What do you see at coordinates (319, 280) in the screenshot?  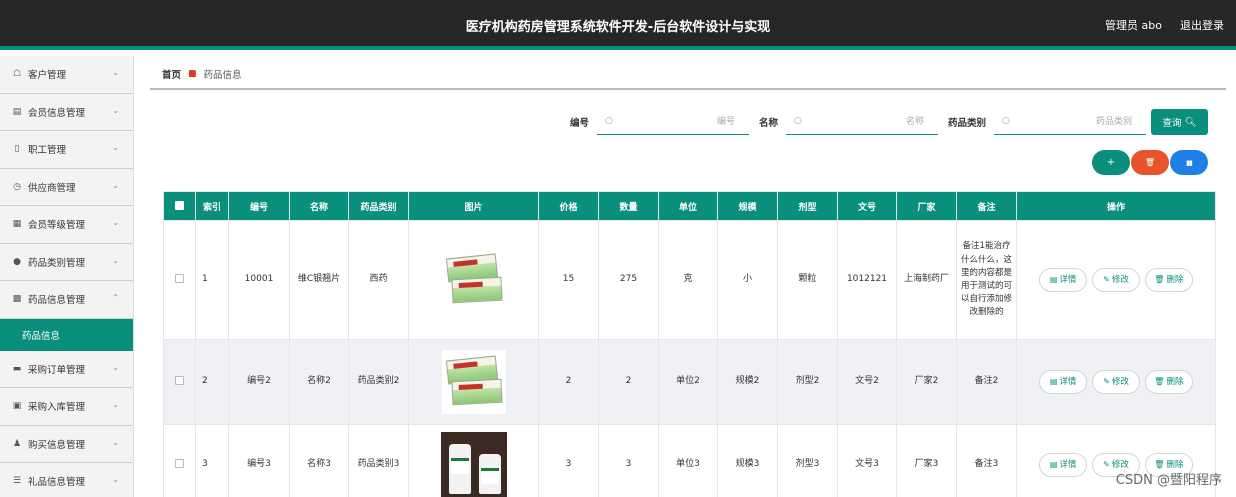 I see `cell-name: 维C银翘片` at bounding box center [319, 280].